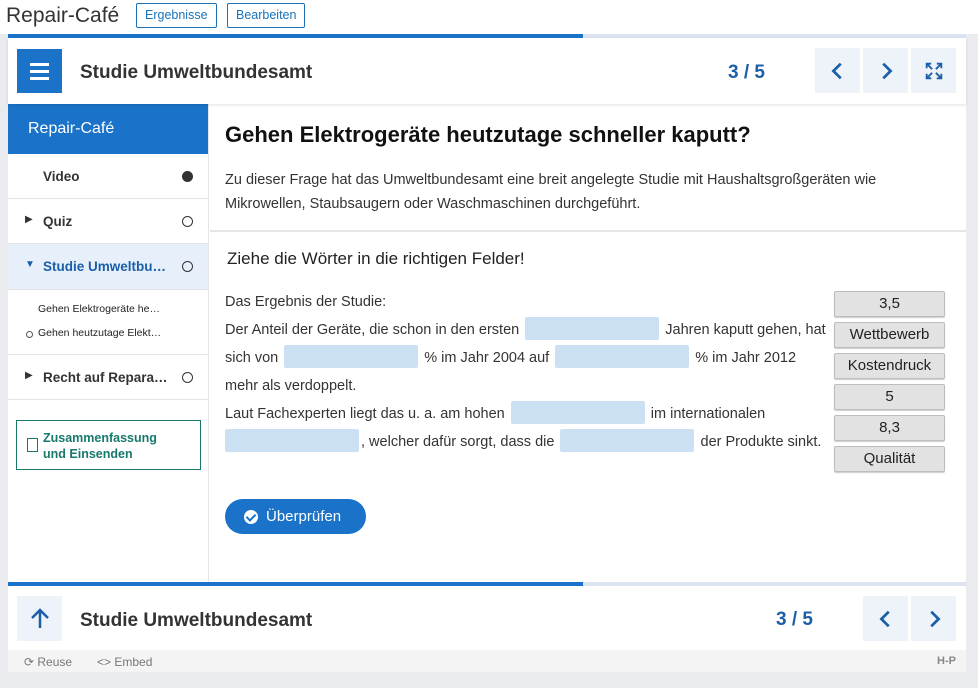  I want to click on header-title: Studie Umweltbundesamt, so click(196, 72).